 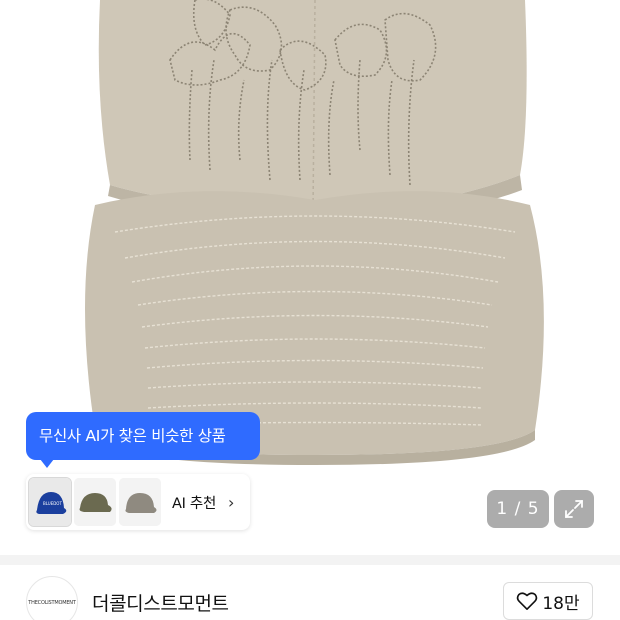 What do you see at coordinates (160, 602) in the screenshot?
I see `shop-name: 더콜디스트모먼트` at bounding box center [160, 602].